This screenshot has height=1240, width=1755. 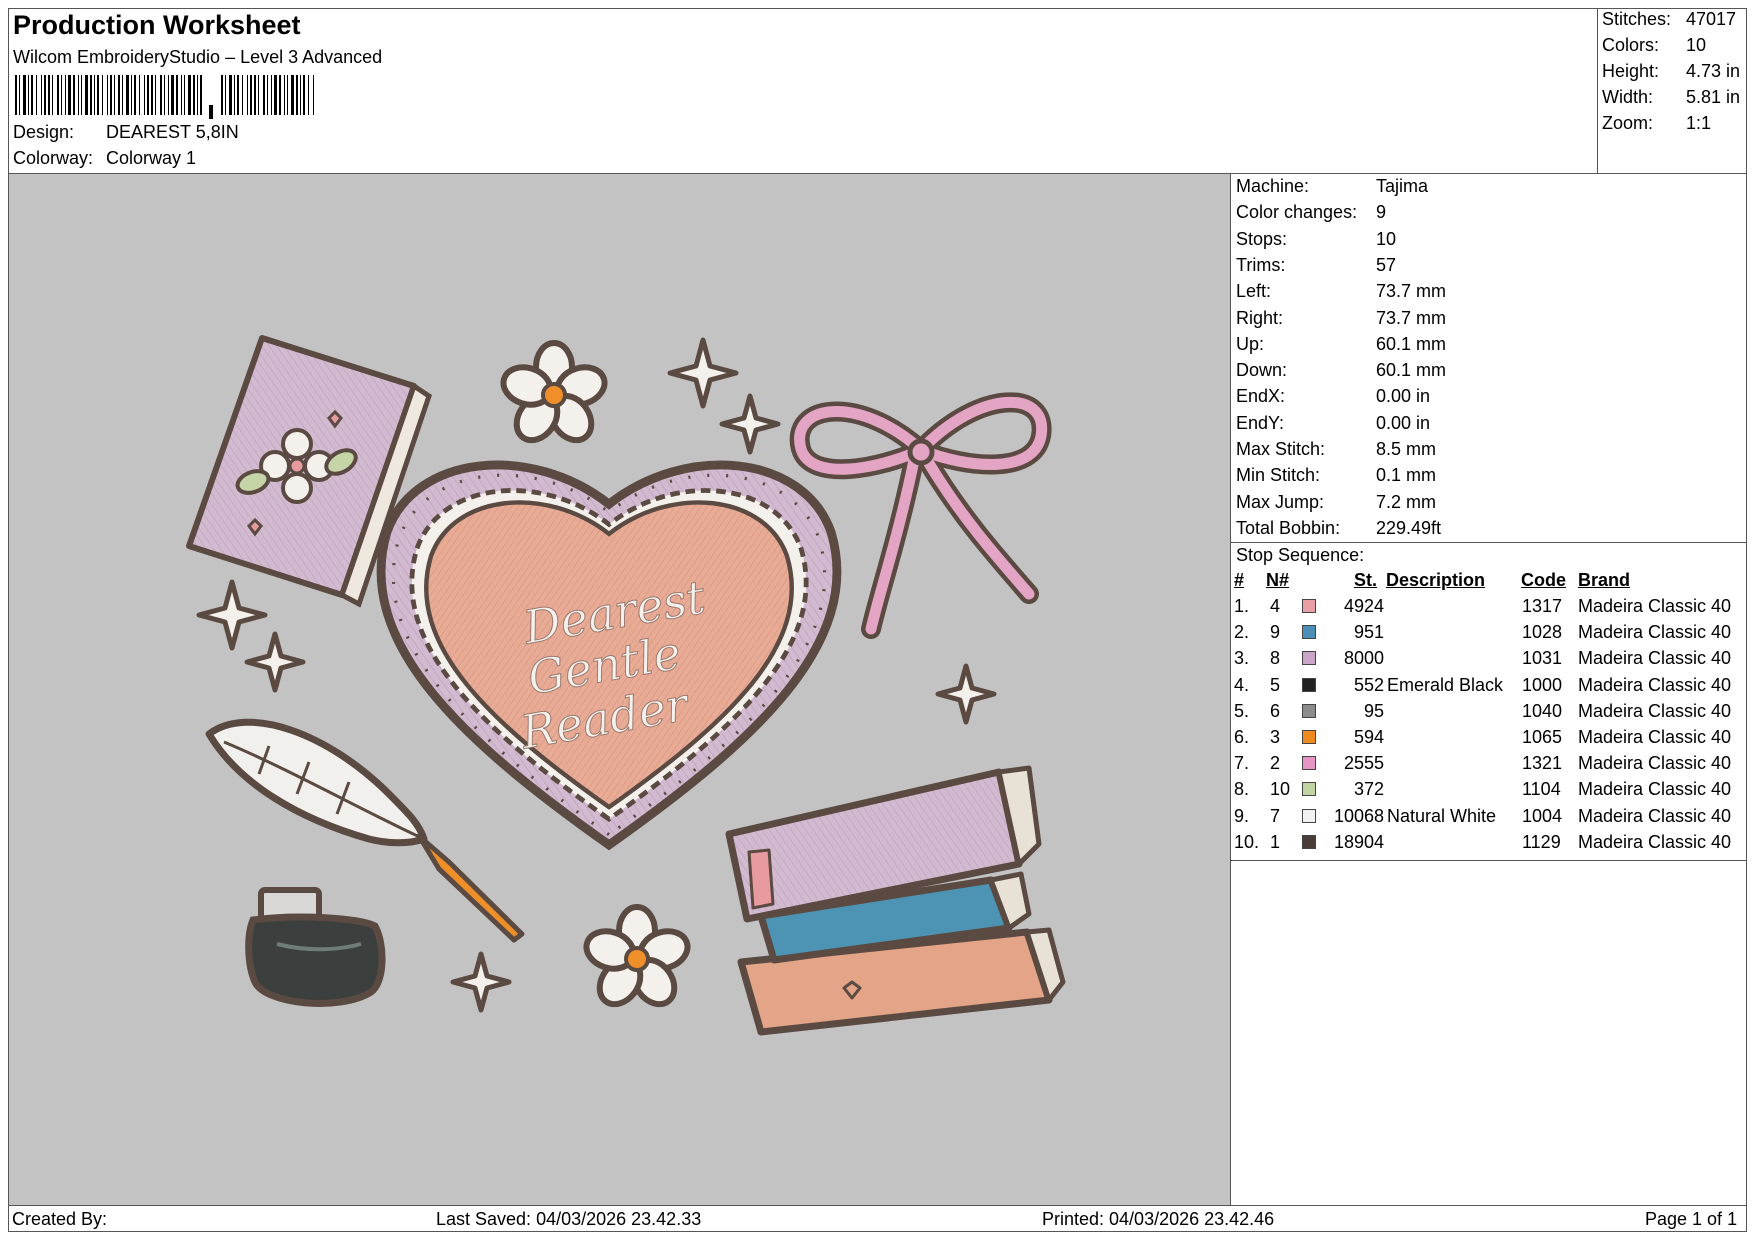 I want to click on info-label: Max Jump:, so click(x=1280, y=501).